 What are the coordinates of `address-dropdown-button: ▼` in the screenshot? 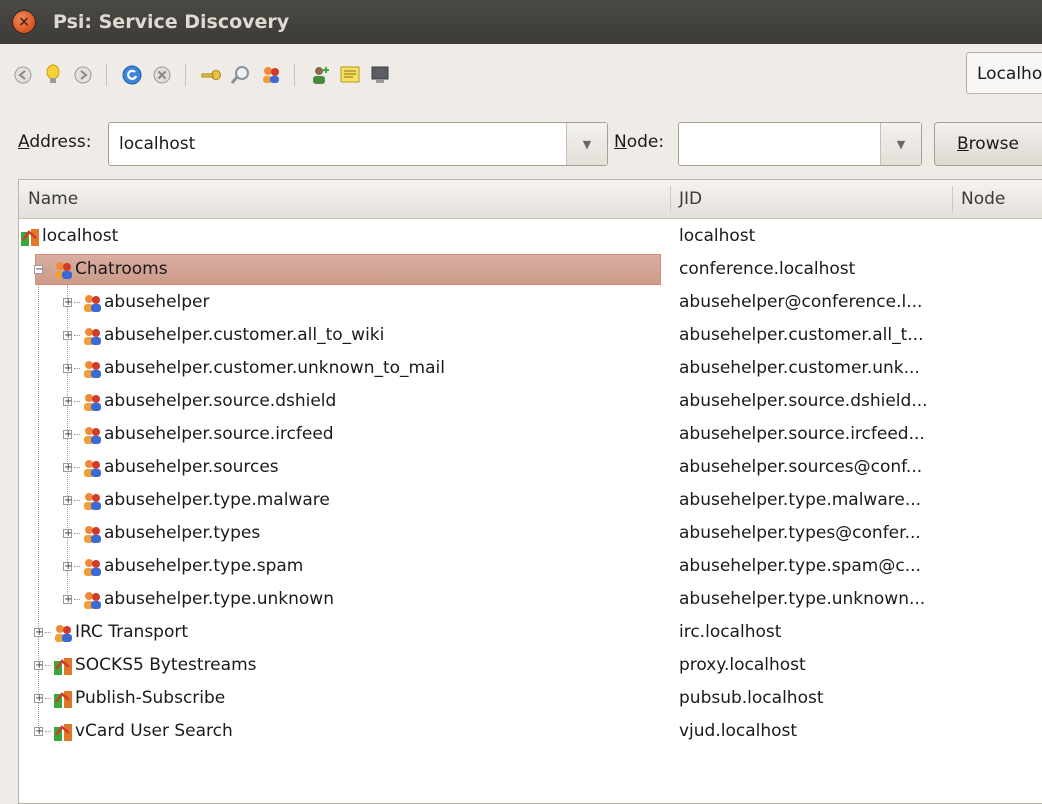 It's located at (586, 144).